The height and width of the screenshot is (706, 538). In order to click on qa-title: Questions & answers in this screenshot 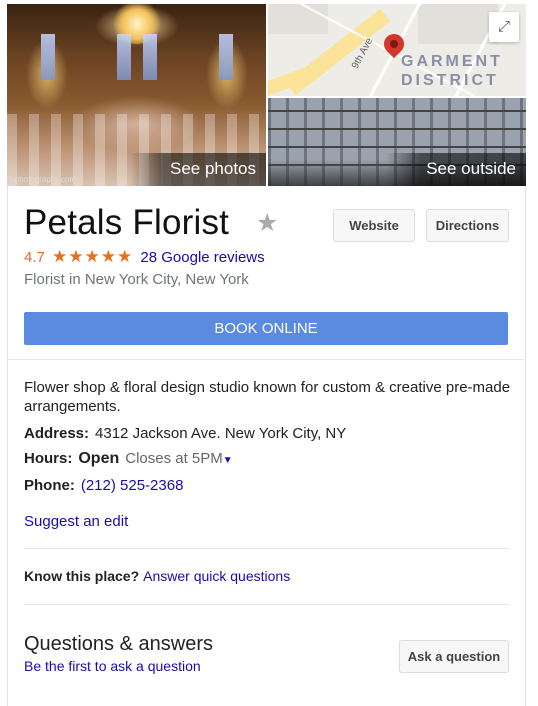, I will do `click(118, 644)`.